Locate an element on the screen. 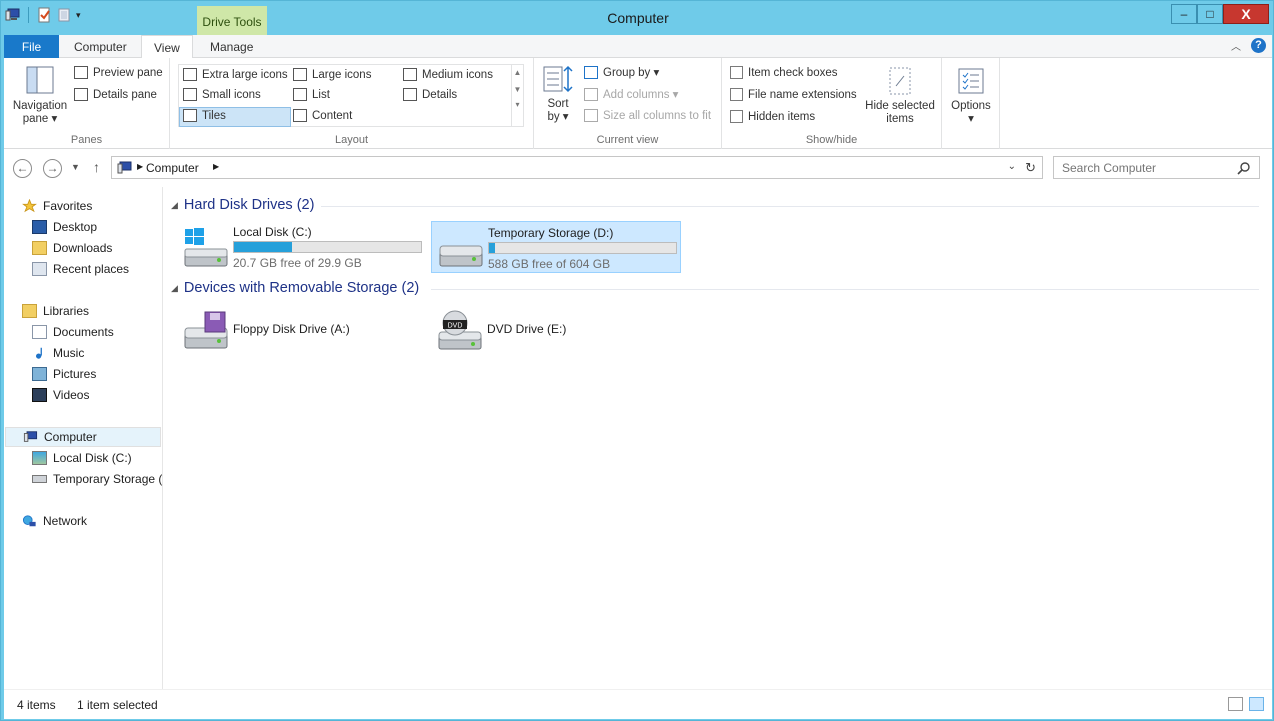  computer-icon is located at coordinates (124, 167).